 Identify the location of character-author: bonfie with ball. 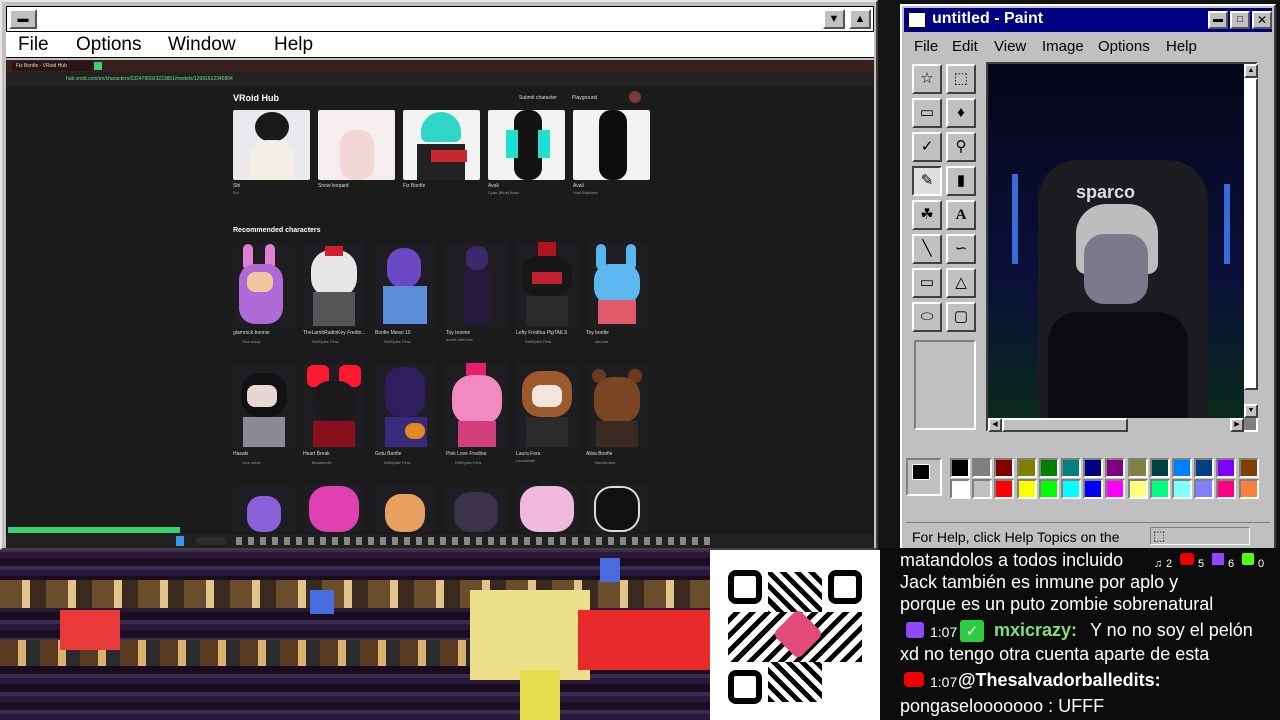
(459, 339).